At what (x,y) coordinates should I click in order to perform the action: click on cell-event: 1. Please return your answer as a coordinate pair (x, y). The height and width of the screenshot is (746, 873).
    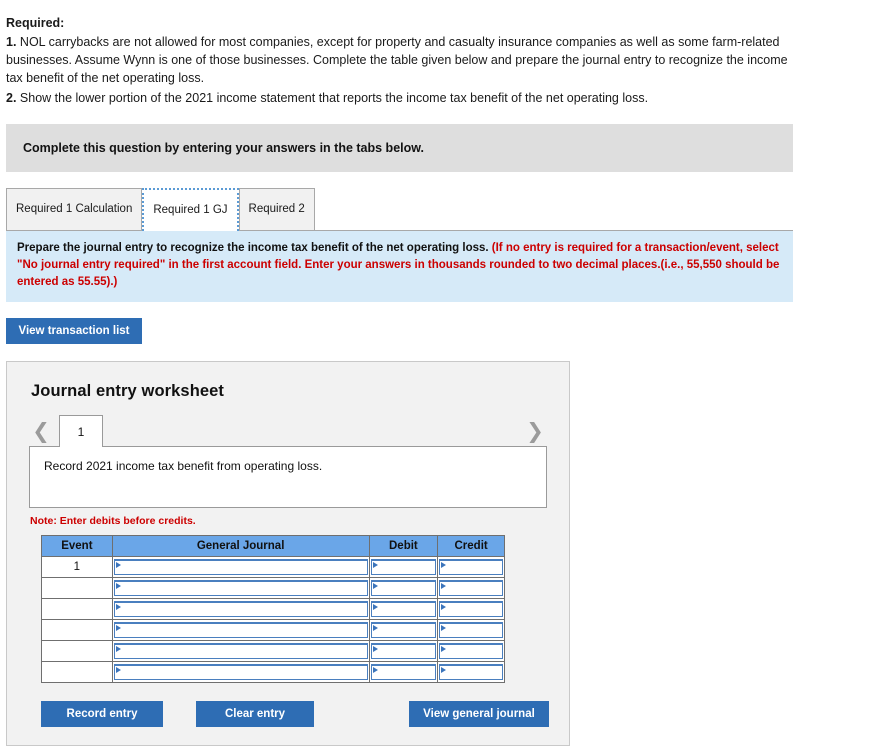
    Looking at the image, I should click on (77, 567).